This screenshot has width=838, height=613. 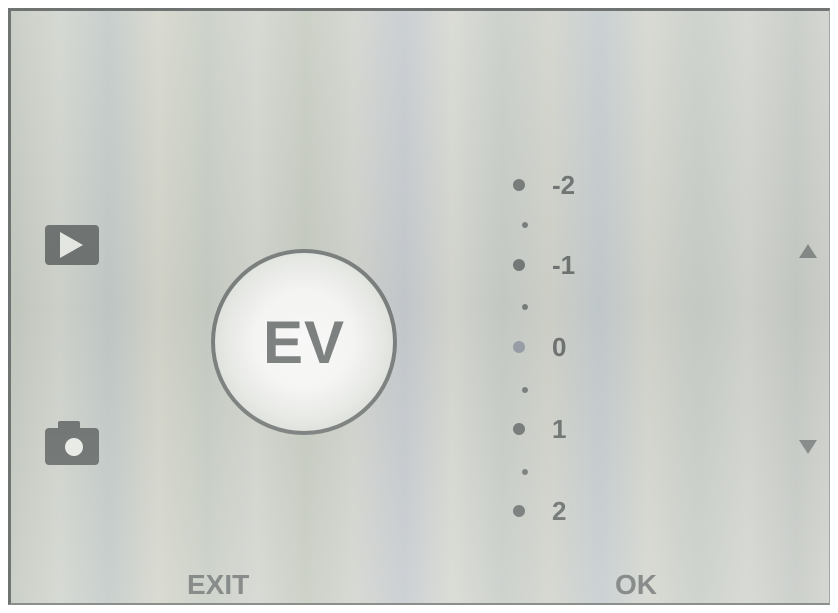 I want to click on exit-button: EXIT, so click(x=218, y=585).